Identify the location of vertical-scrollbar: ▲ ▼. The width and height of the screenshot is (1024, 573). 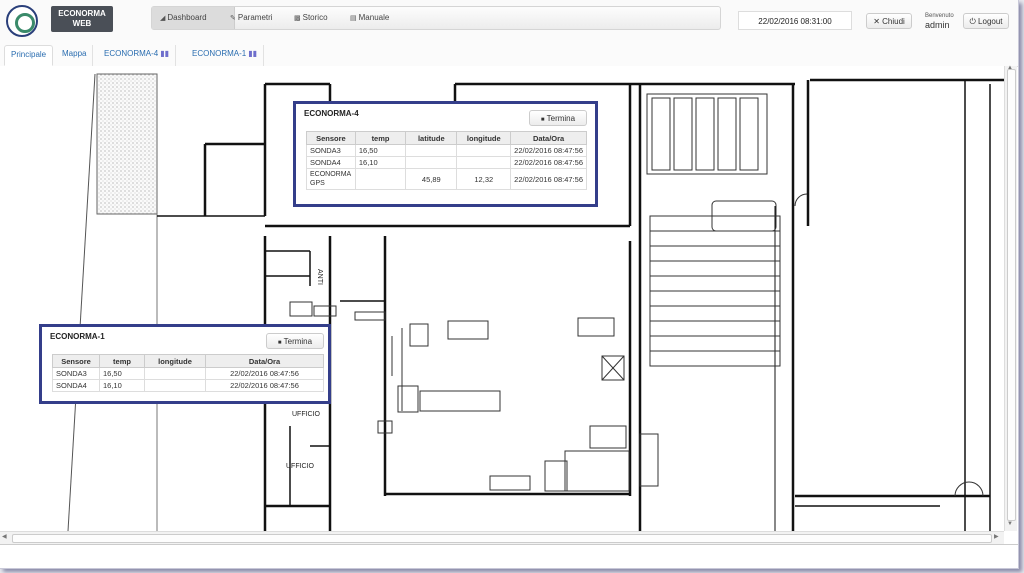
(1010, 298).